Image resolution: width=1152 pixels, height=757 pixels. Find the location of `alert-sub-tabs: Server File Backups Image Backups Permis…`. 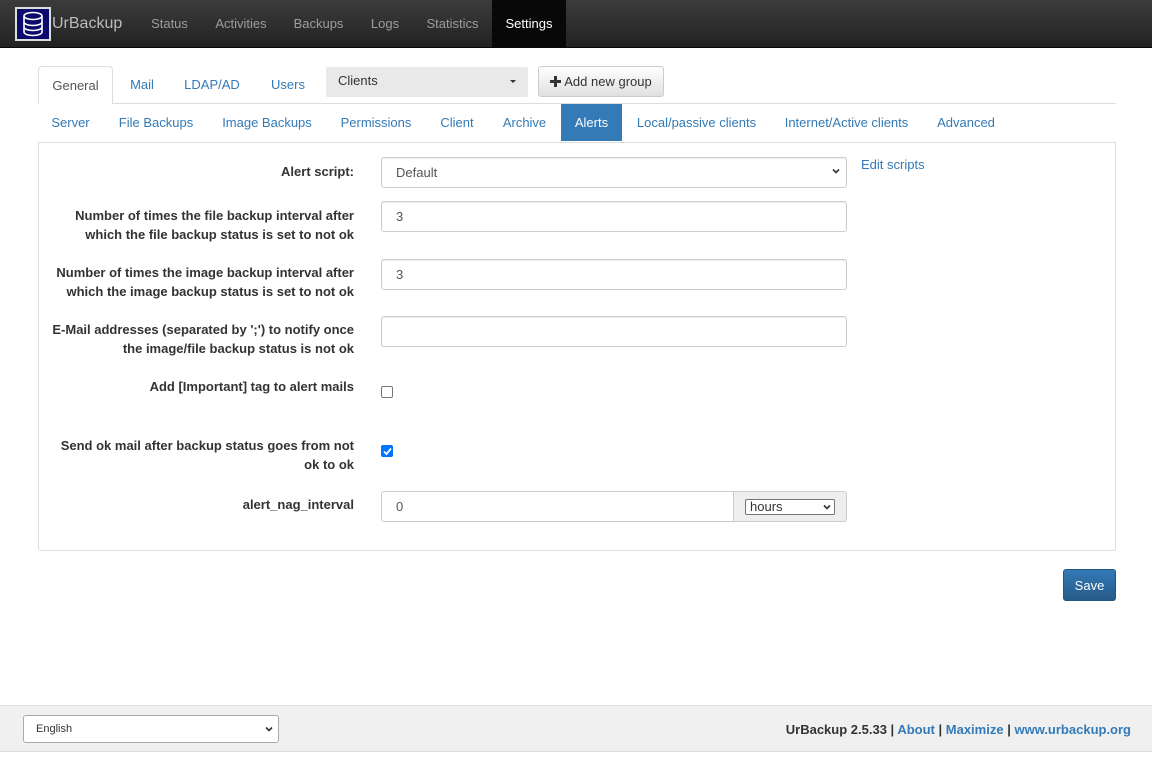

alert-sub-tabs: Server File Backups Image Backups Permis… is located at coordinates (577, 122).